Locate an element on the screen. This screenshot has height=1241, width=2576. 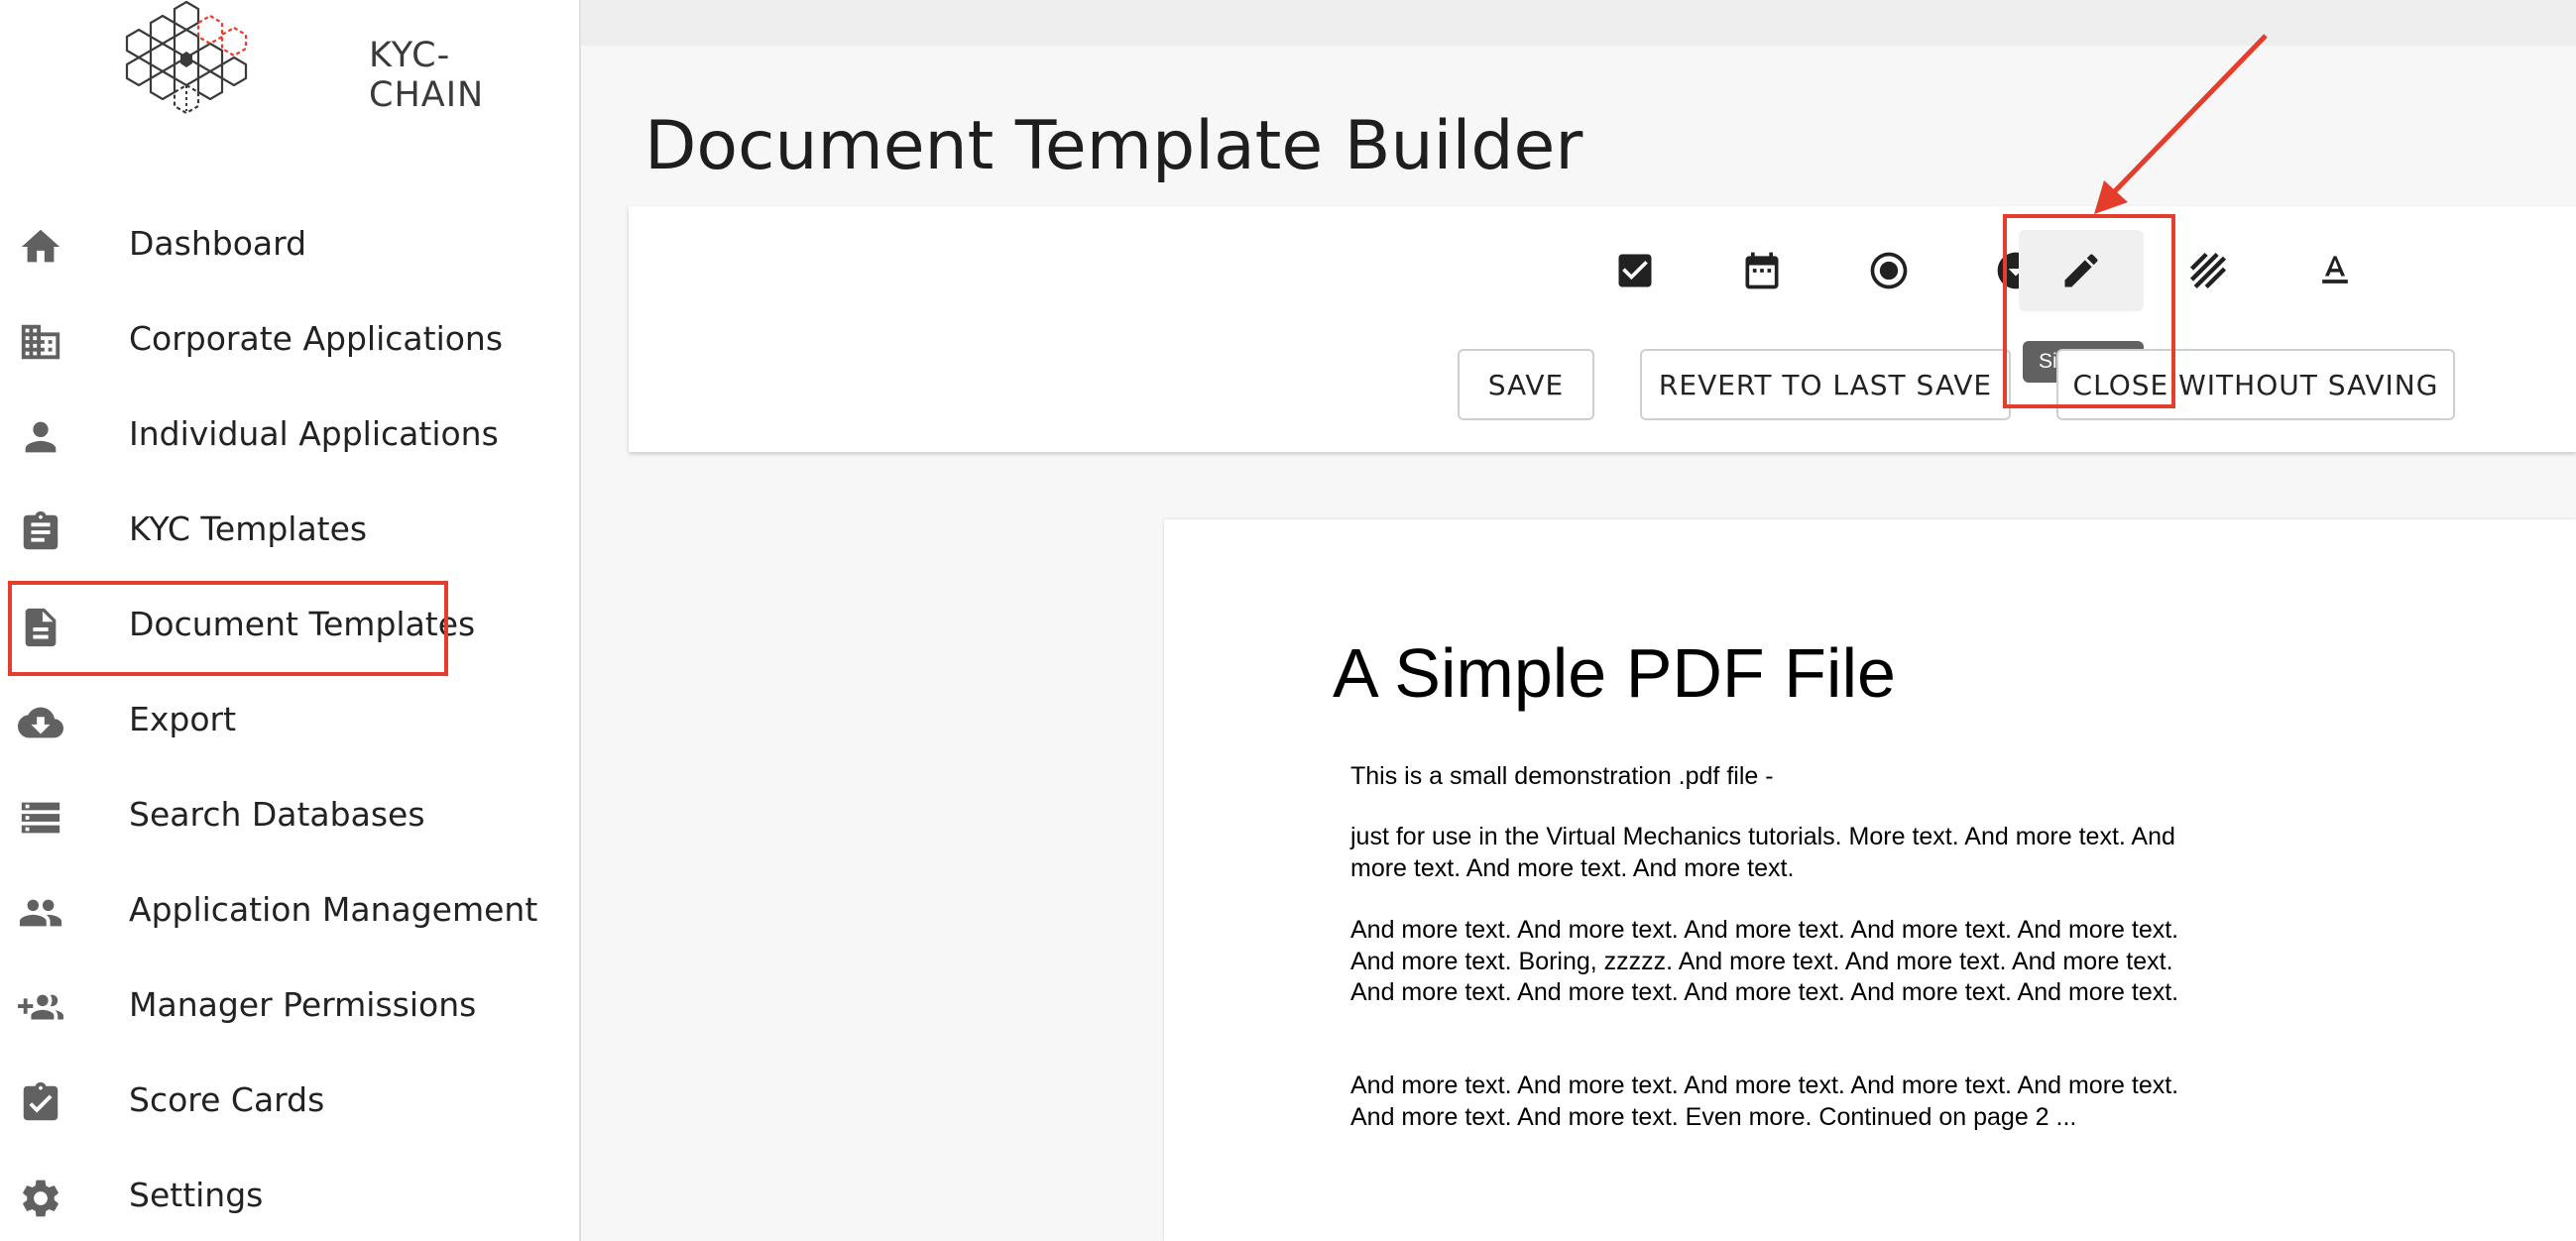
assignment-check-icon is located at coordinates (41, 1101).